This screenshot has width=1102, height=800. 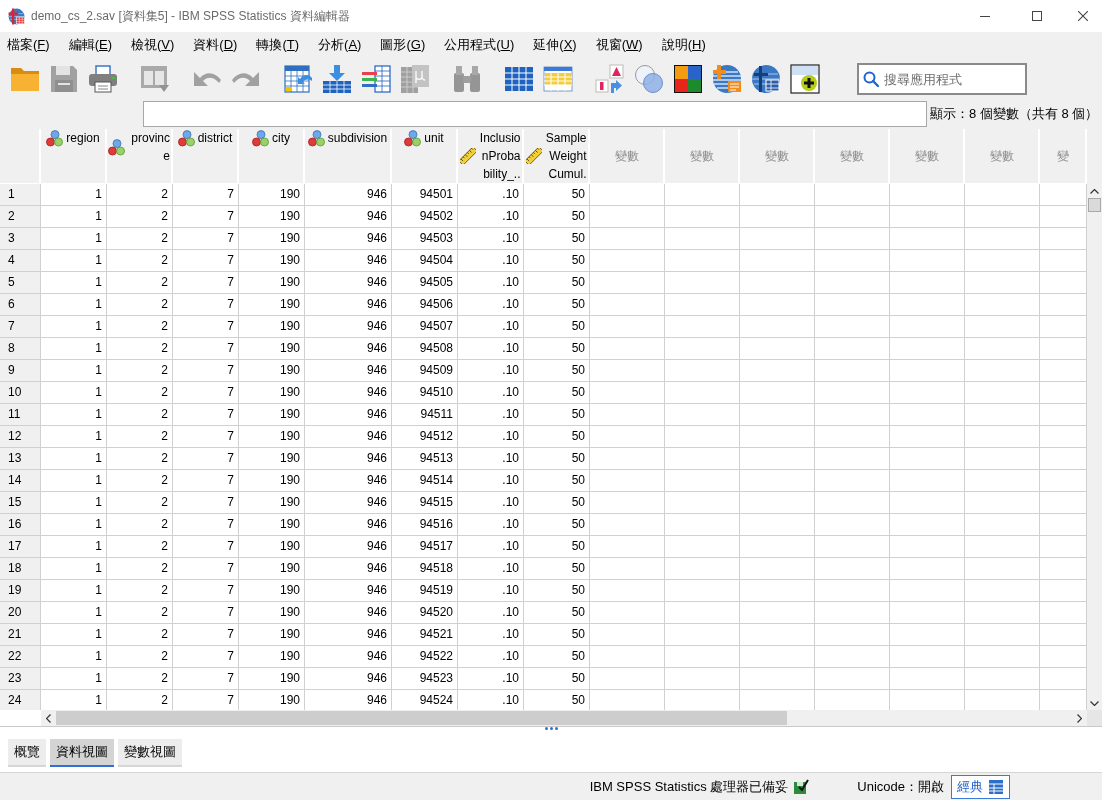 What do you see at coordinates (926, 156) in the screenshot?
I see `column-name: 變數` at bounding box center [926, 156].